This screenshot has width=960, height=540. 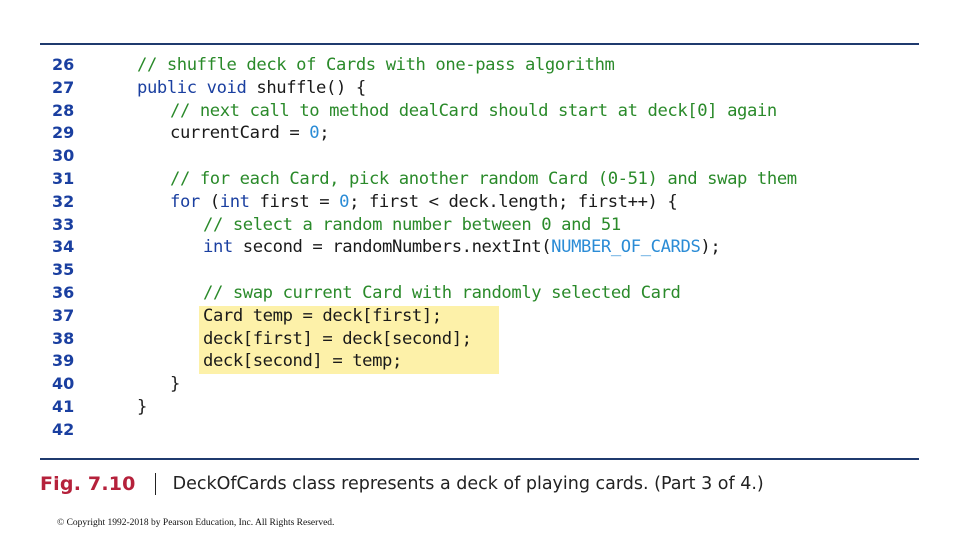 What do you see at coordinates (480, 384) in the screenshot?
I see `code-line: 40}` at bounding box center [480, 384].